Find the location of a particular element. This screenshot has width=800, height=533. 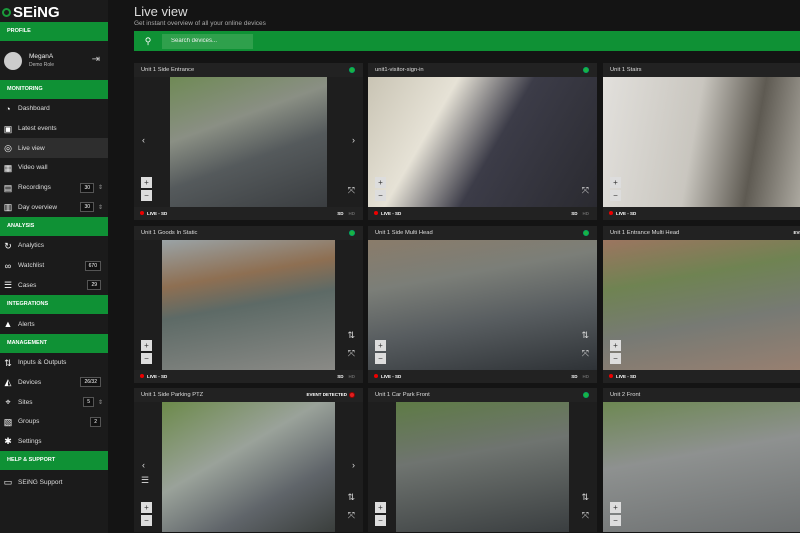

sidebar-item-alerts: ▲ Alerts is located at coordinates (54, 324).